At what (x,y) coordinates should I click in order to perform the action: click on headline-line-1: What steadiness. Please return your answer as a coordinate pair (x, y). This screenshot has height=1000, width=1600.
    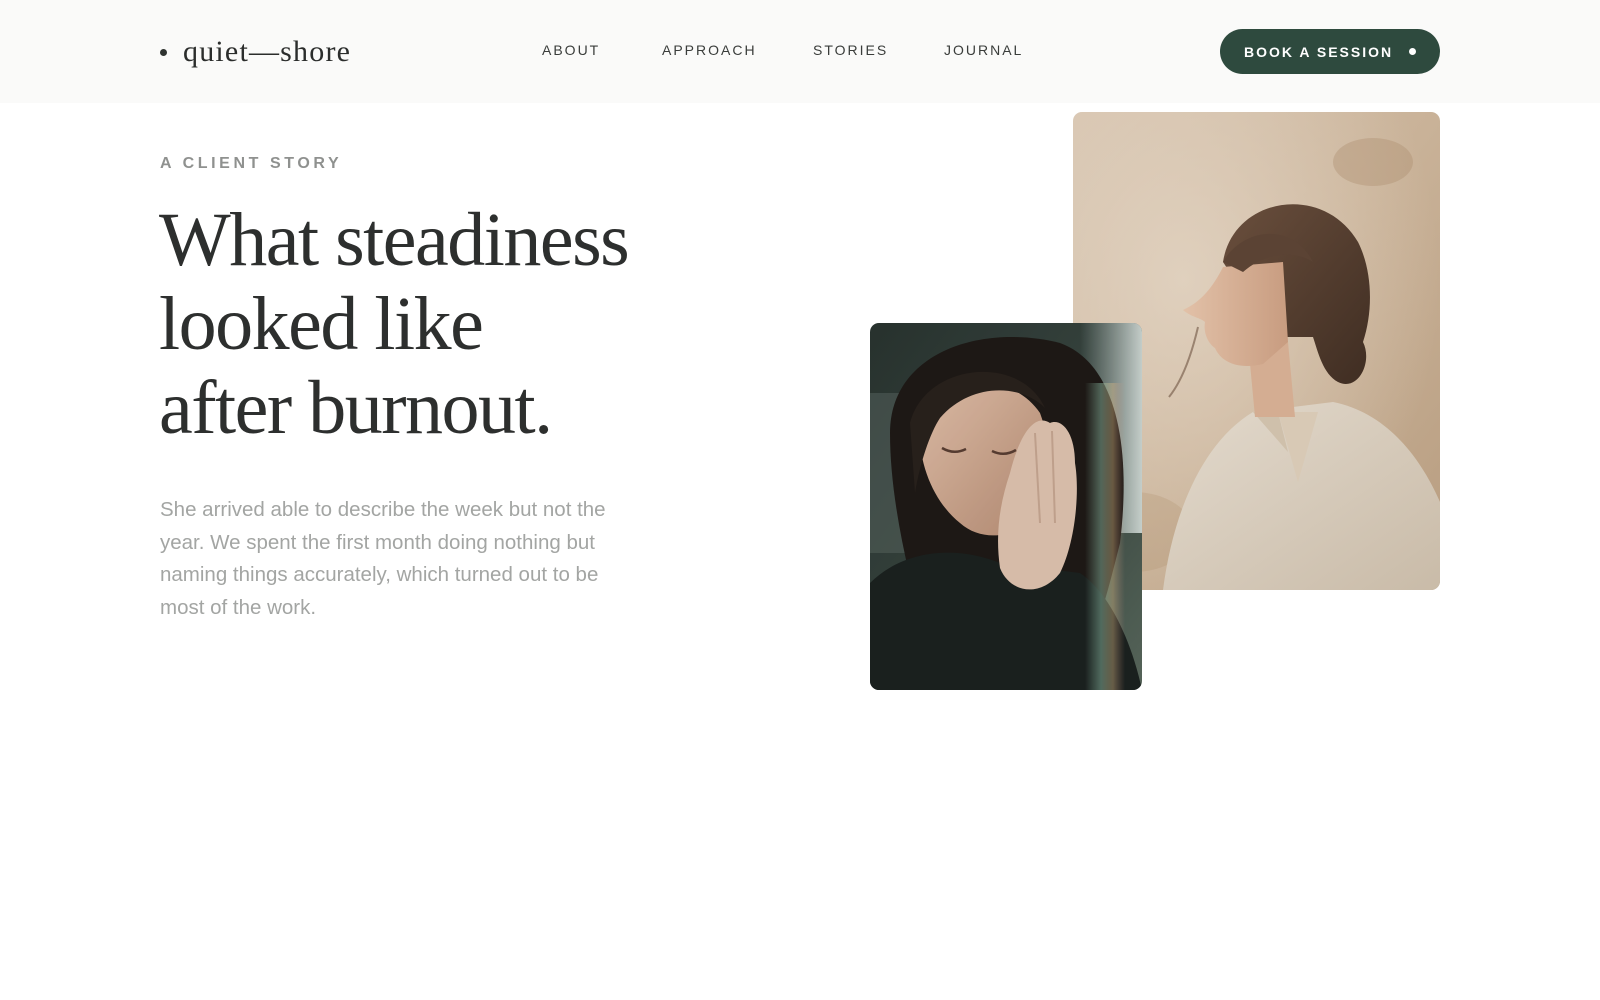
    Looking at the image, I should click on (394, 240).